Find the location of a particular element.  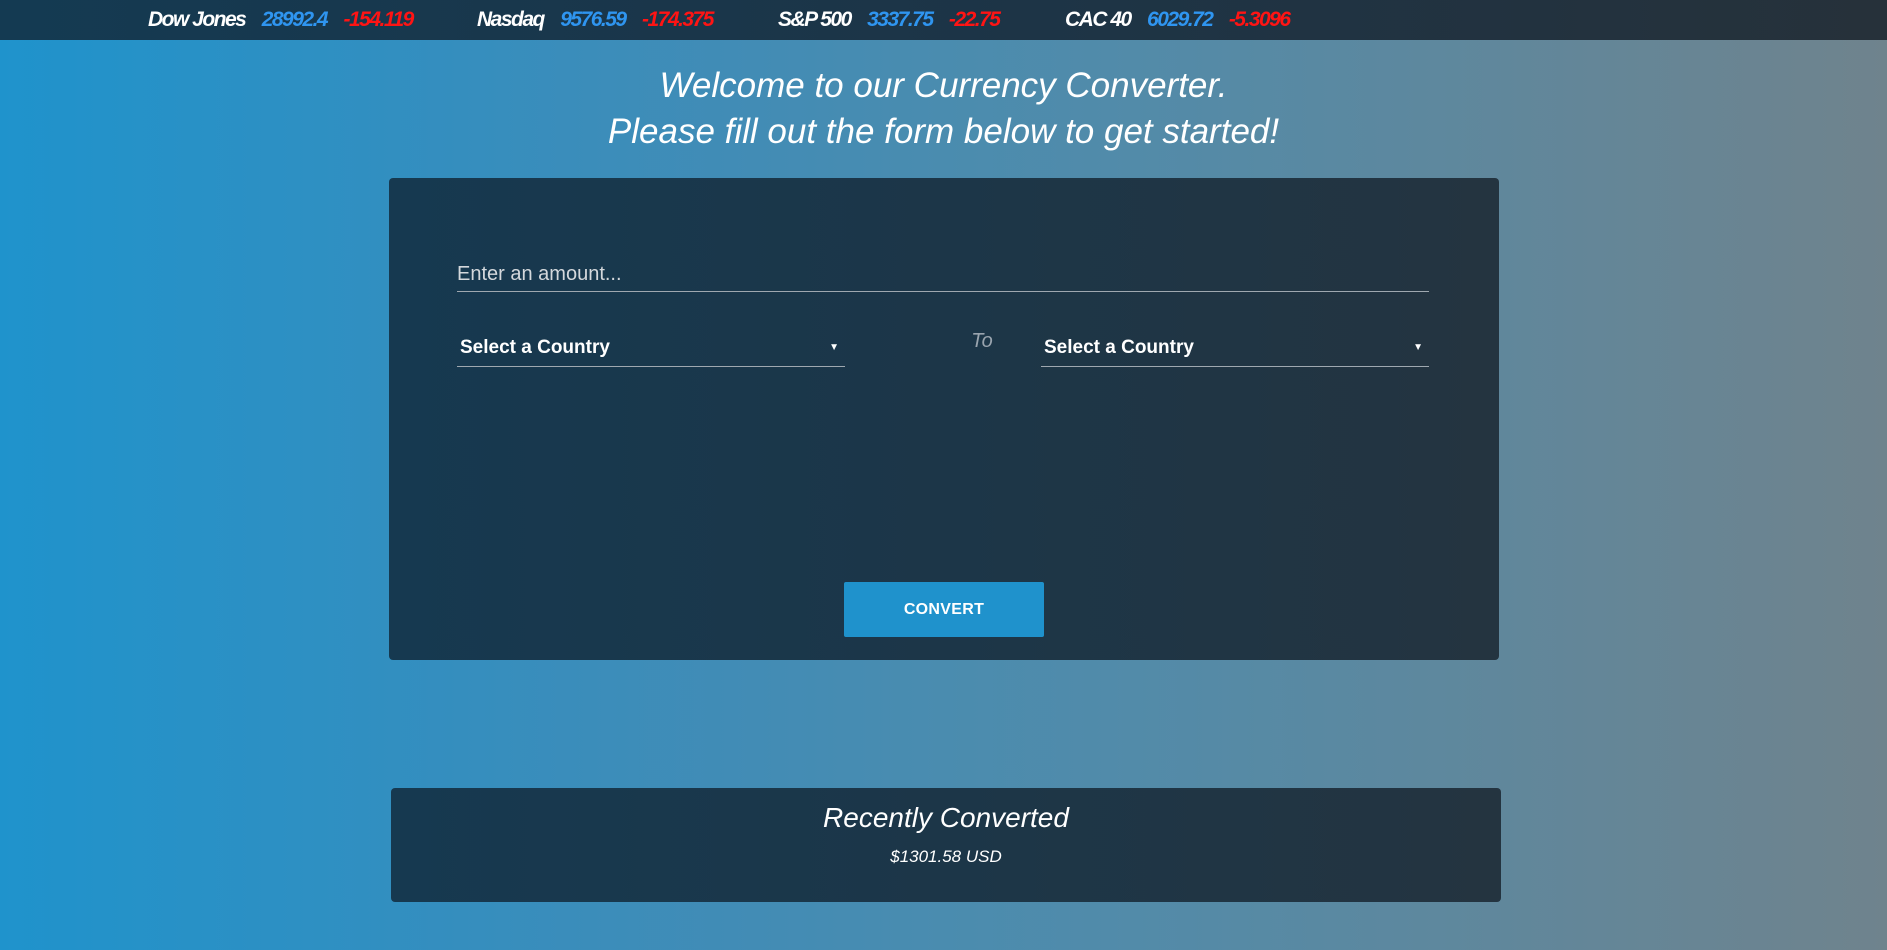

ticker-value: 9576.59 is located at coordinates (593, 19).